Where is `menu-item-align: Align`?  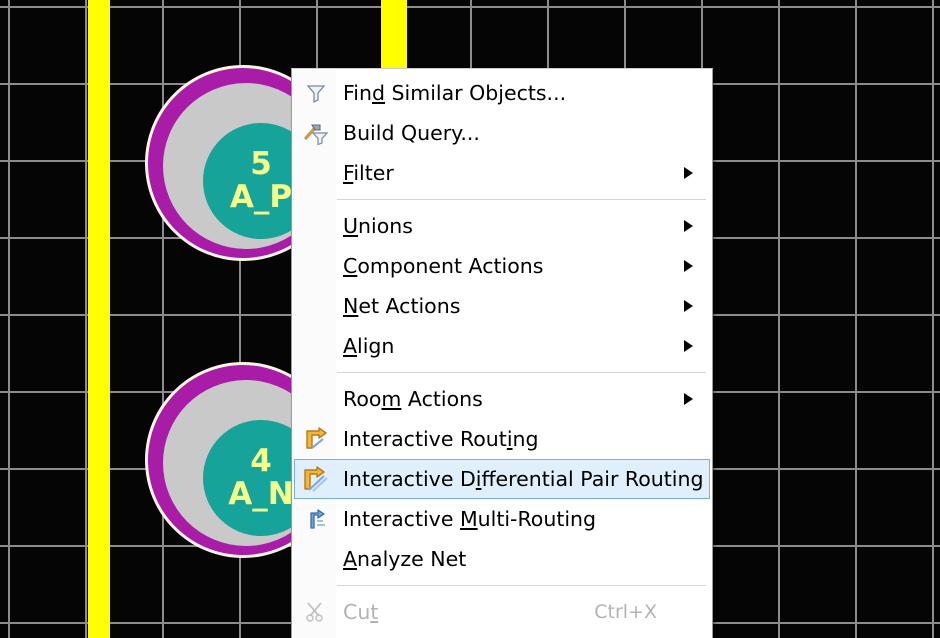 menu-item-align: Align is located at coordinates (502, 346).